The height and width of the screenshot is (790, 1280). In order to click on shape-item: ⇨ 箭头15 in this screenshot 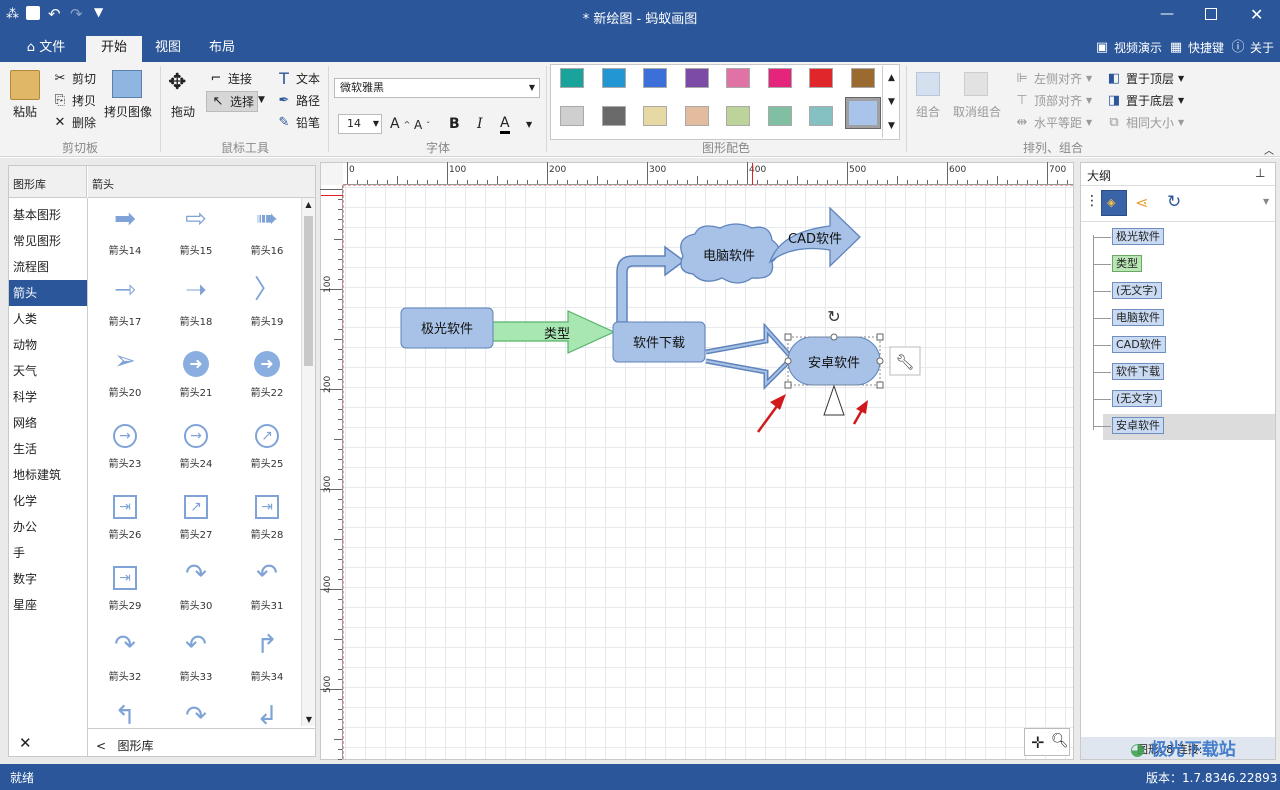, I will do `click(196, 232)`.